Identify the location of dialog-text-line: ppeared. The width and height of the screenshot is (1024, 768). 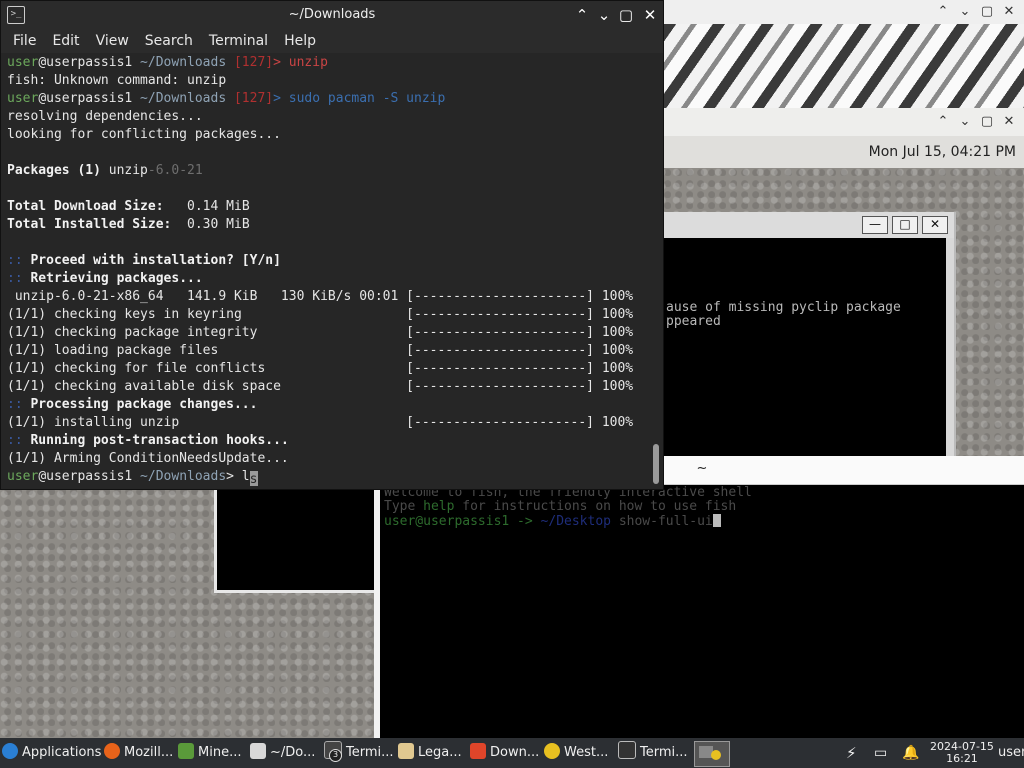
(693, 321).